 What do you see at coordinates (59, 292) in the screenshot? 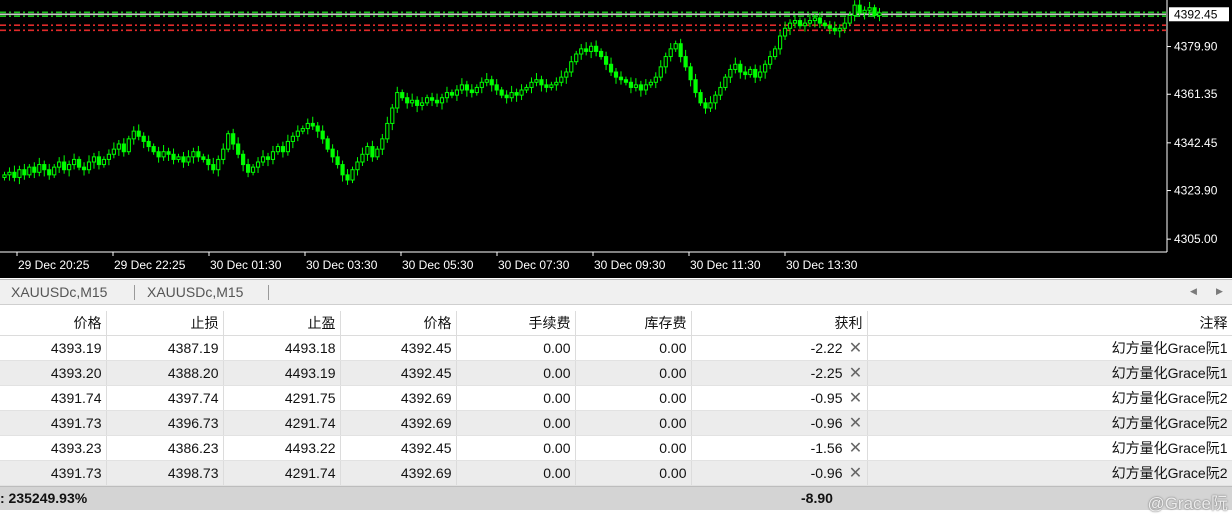
I see `tab-chart-1: XAUUSDc,M15` at bounding box center [59, 292].